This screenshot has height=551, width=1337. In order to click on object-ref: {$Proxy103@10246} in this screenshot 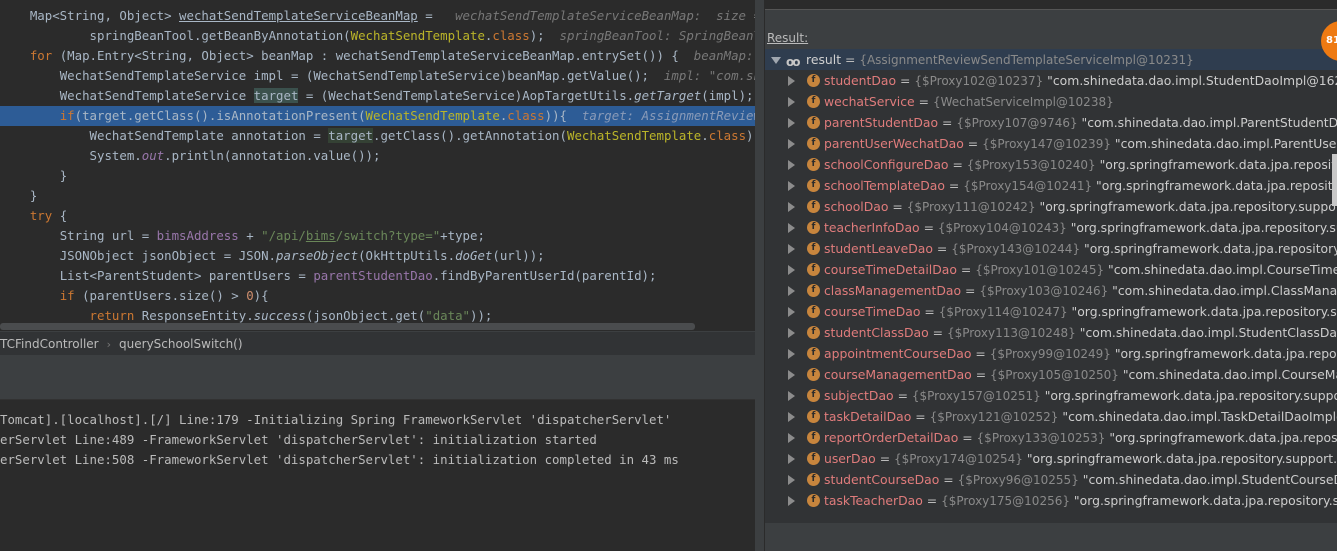, I will do `click(1044, 291)`.